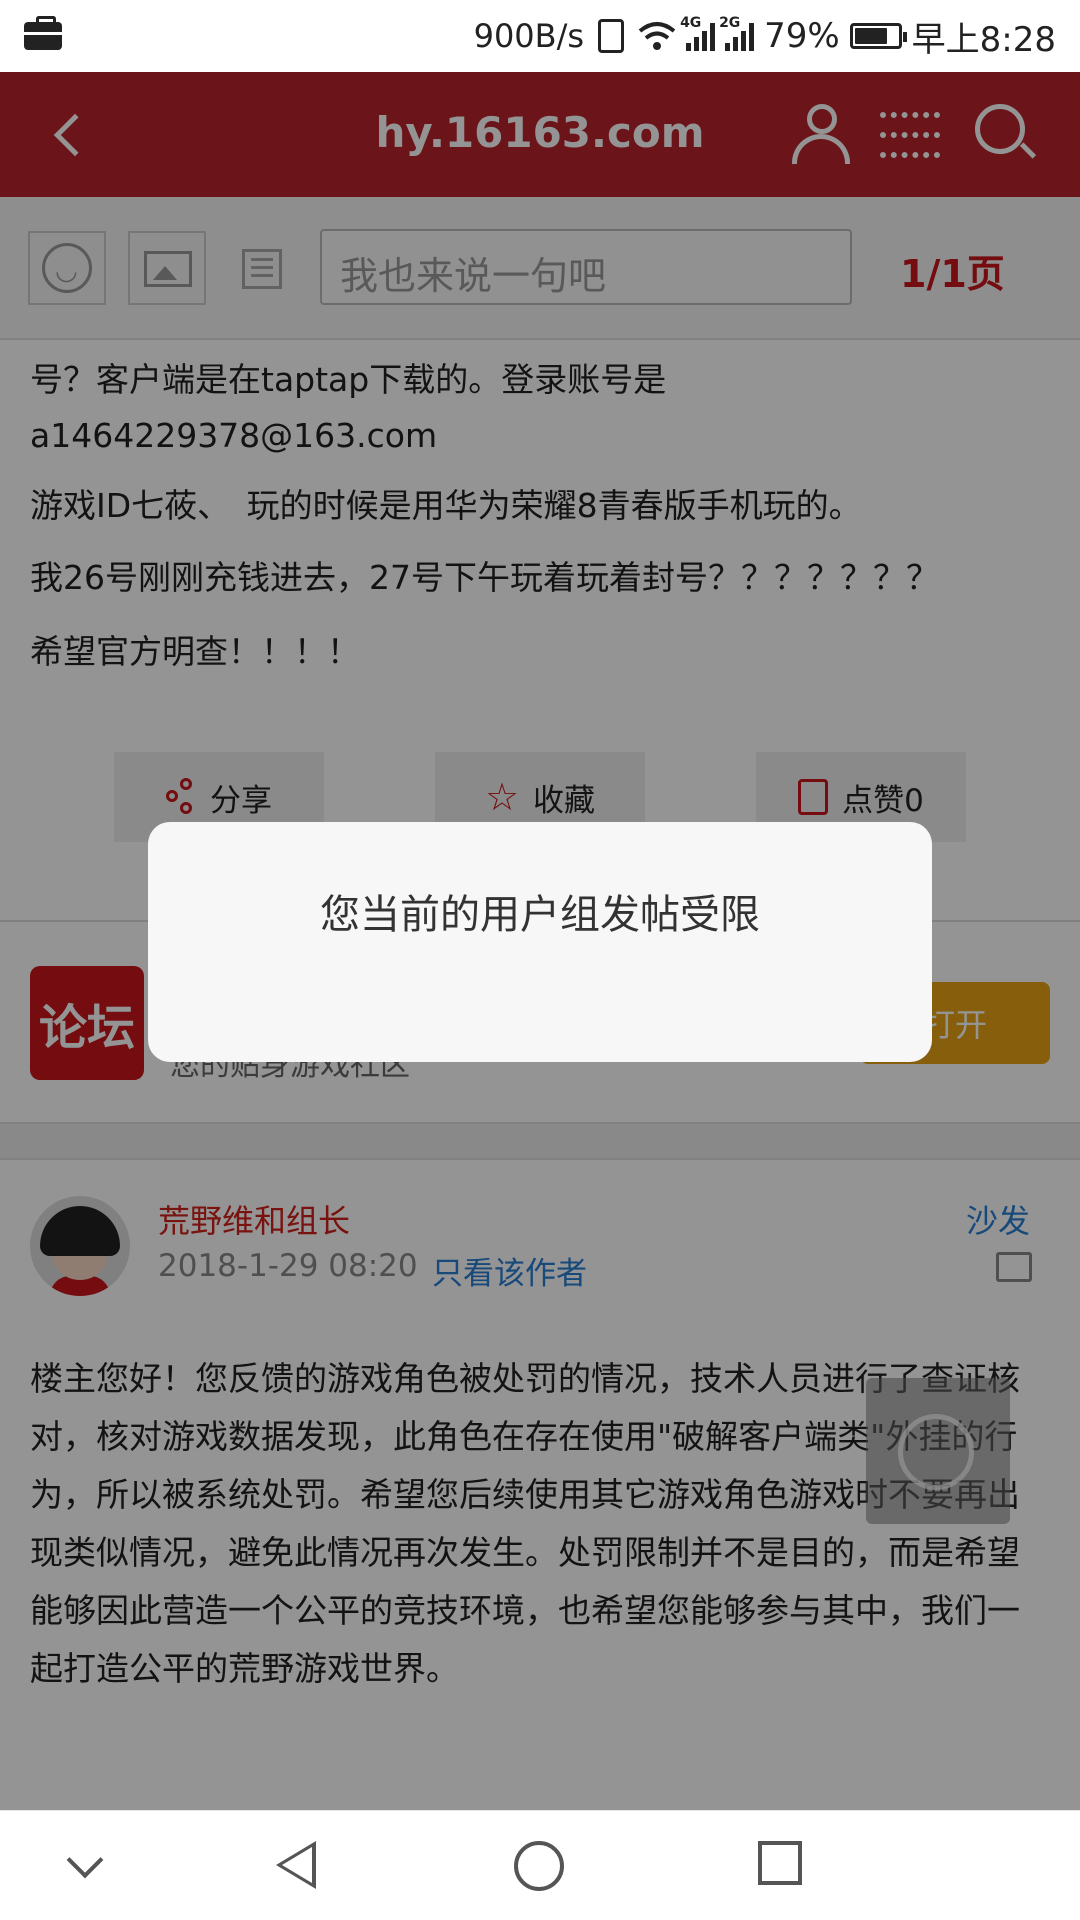  I want to click on battery-icon, so click(878, 36).